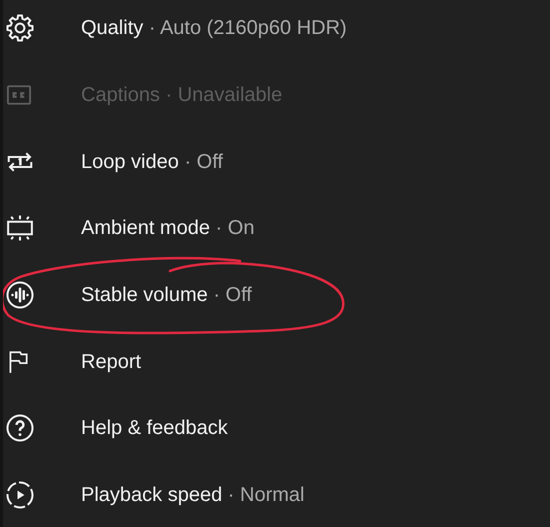 The width and height of the screenshot is (550, 527). What do you see at coordinates (20, 28) in the screenshot?
I see `settings-icon` at bounding box center [20, 28].